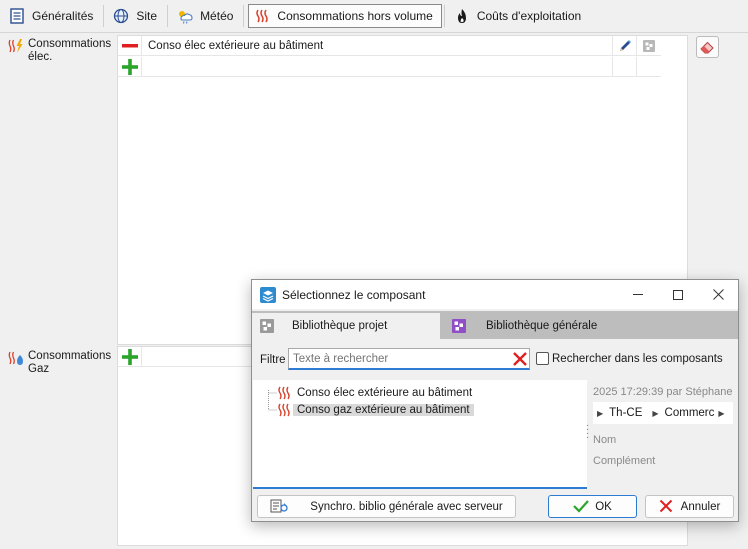  I want to click on breadcrumb: ▶ Th-CE ▶ Commerc ▶, so click(663, 413).